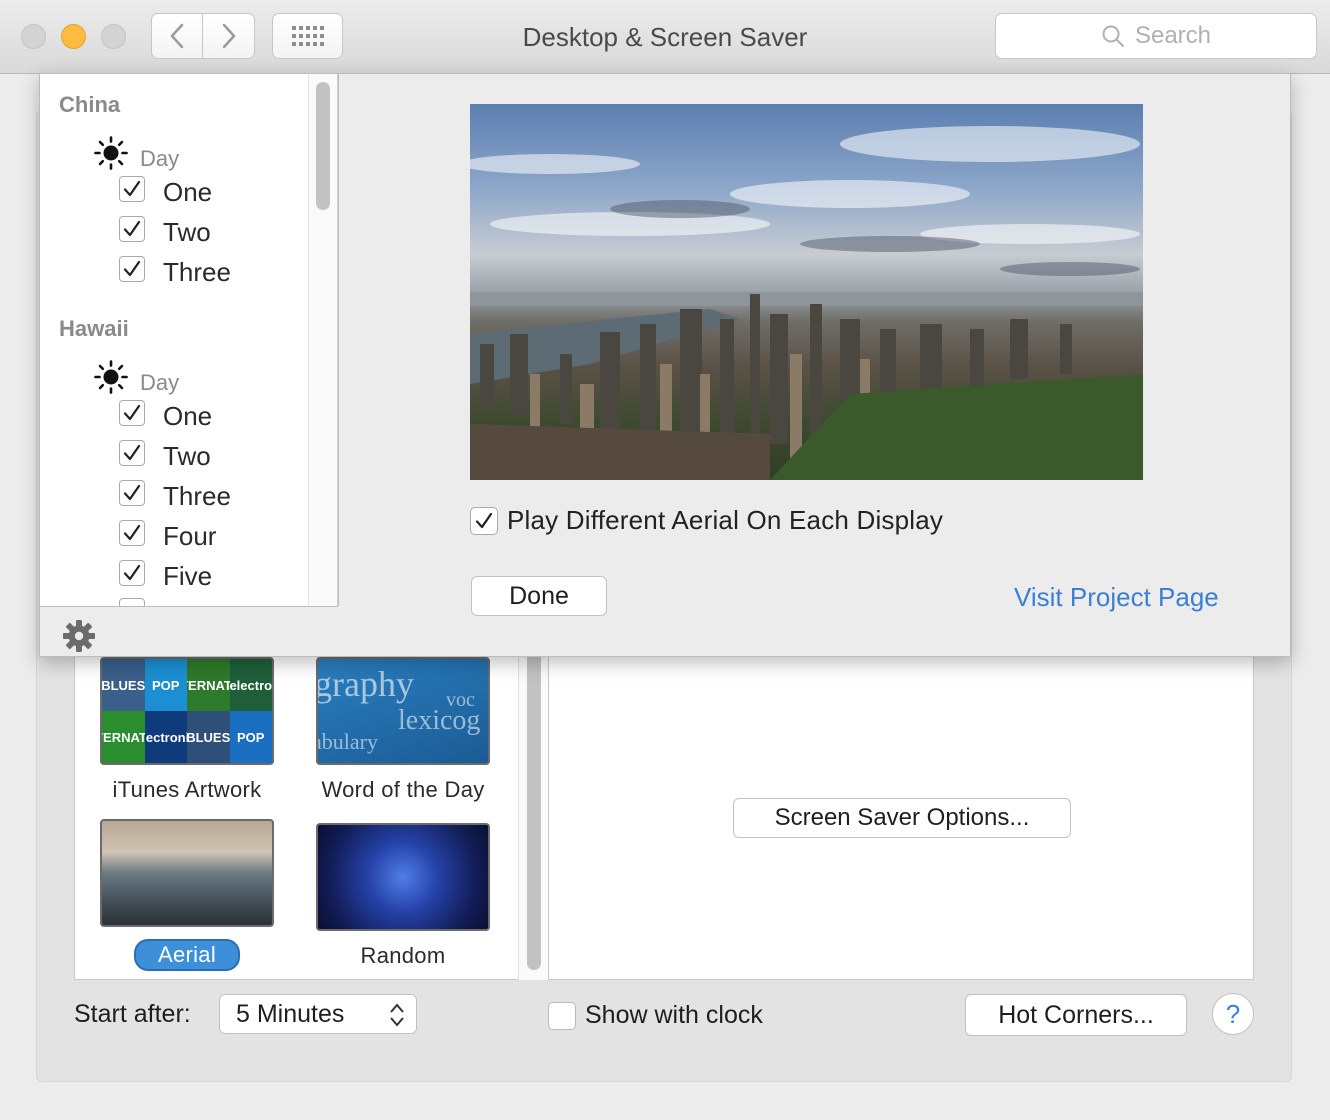 Image resolution: width=1330 pixels, height=1120 pixels. What do you see at coordinates (539, 596) in the screenshot?
I see `done-button: Done` at bounding box center [539, 596].